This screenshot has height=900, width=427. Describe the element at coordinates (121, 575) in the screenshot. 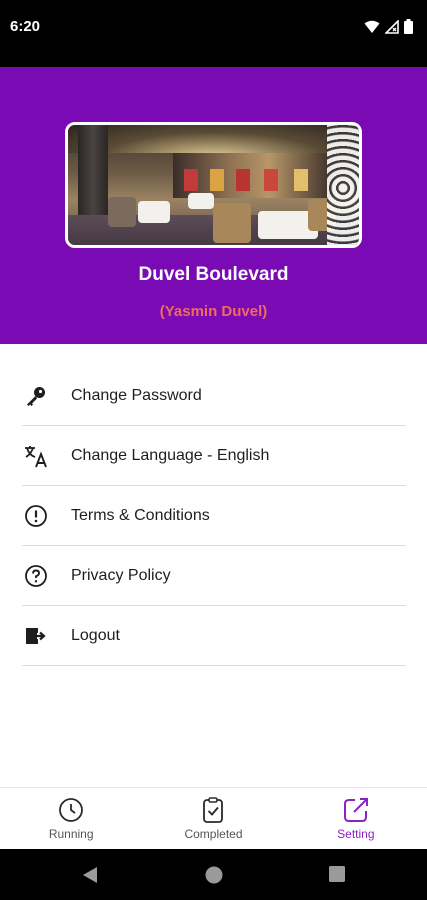

I see `menu-item-label: Privacy Policy` at that location.